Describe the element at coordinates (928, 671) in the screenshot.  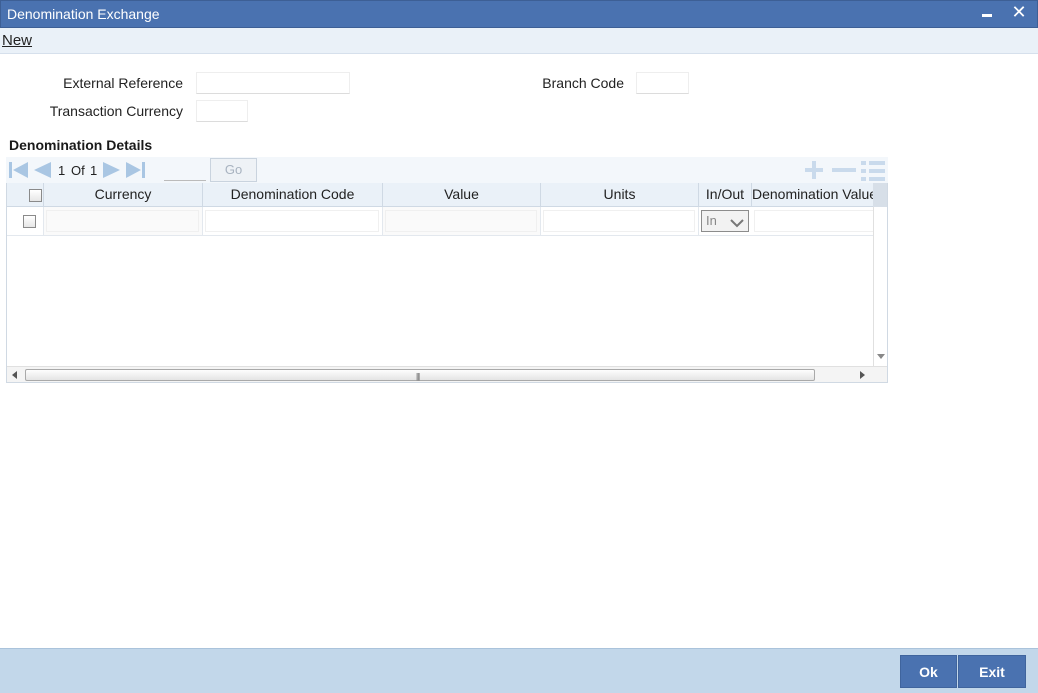
I see `ok-button: Ok` at that location.